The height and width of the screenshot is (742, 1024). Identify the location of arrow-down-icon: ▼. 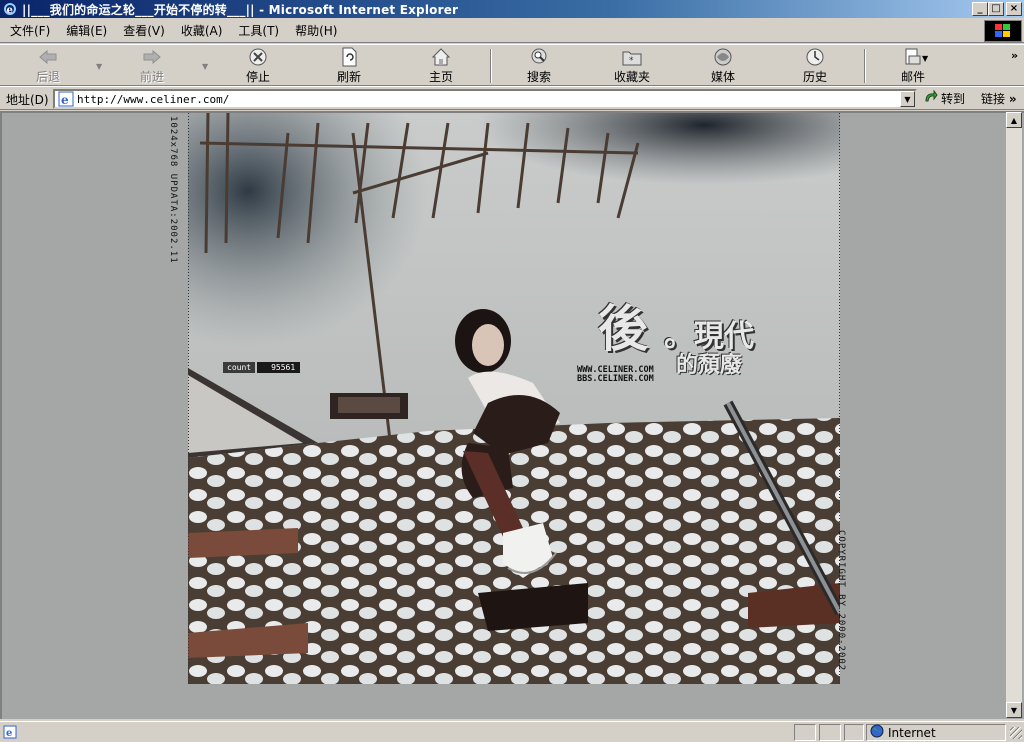
(1014, 710).